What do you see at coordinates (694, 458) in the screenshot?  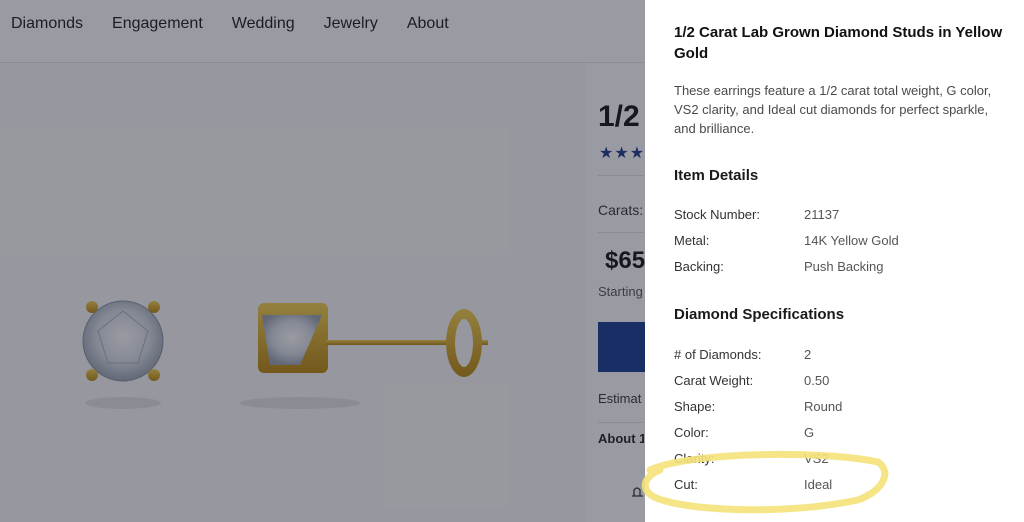 I see `spec-label: Clarity:` at bounding box center [694, 458].